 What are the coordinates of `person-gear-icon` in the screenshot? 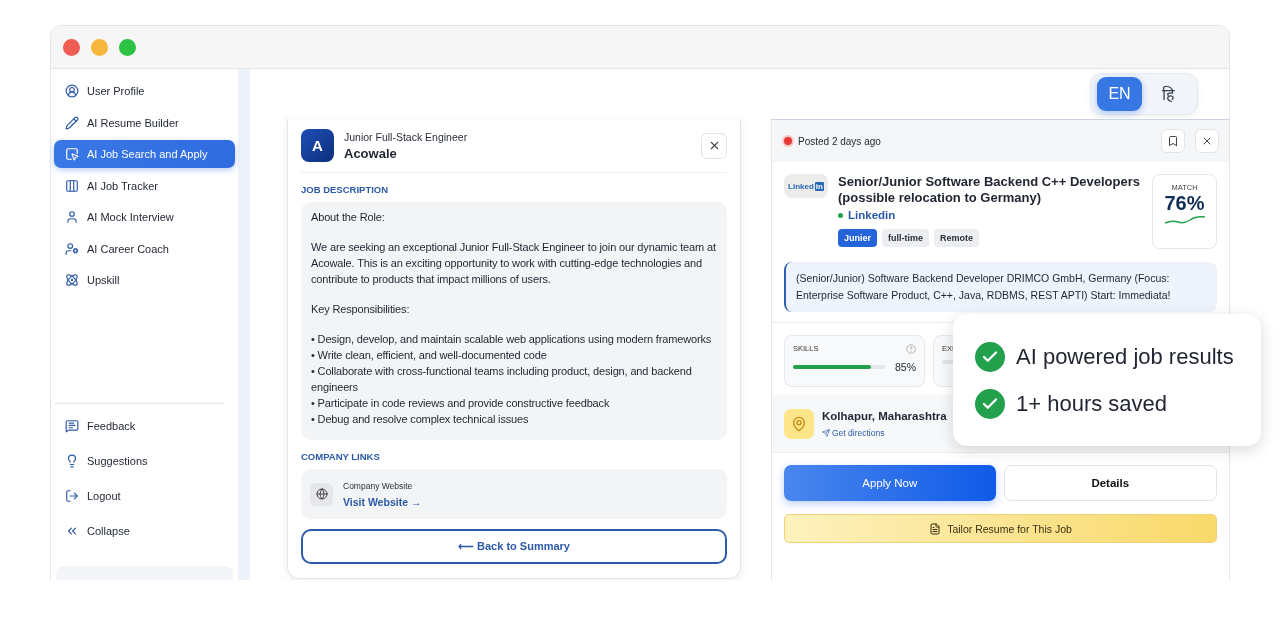 It's located at (72, 248).